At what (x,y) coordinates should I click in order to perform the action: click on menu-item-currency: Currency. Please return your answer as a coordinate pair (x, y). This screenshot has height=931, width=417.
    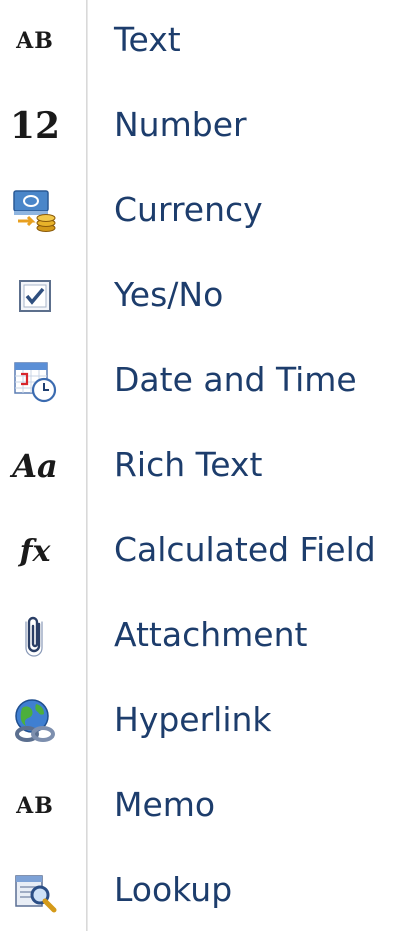
    Looking at the image, I should click on (208, 210).